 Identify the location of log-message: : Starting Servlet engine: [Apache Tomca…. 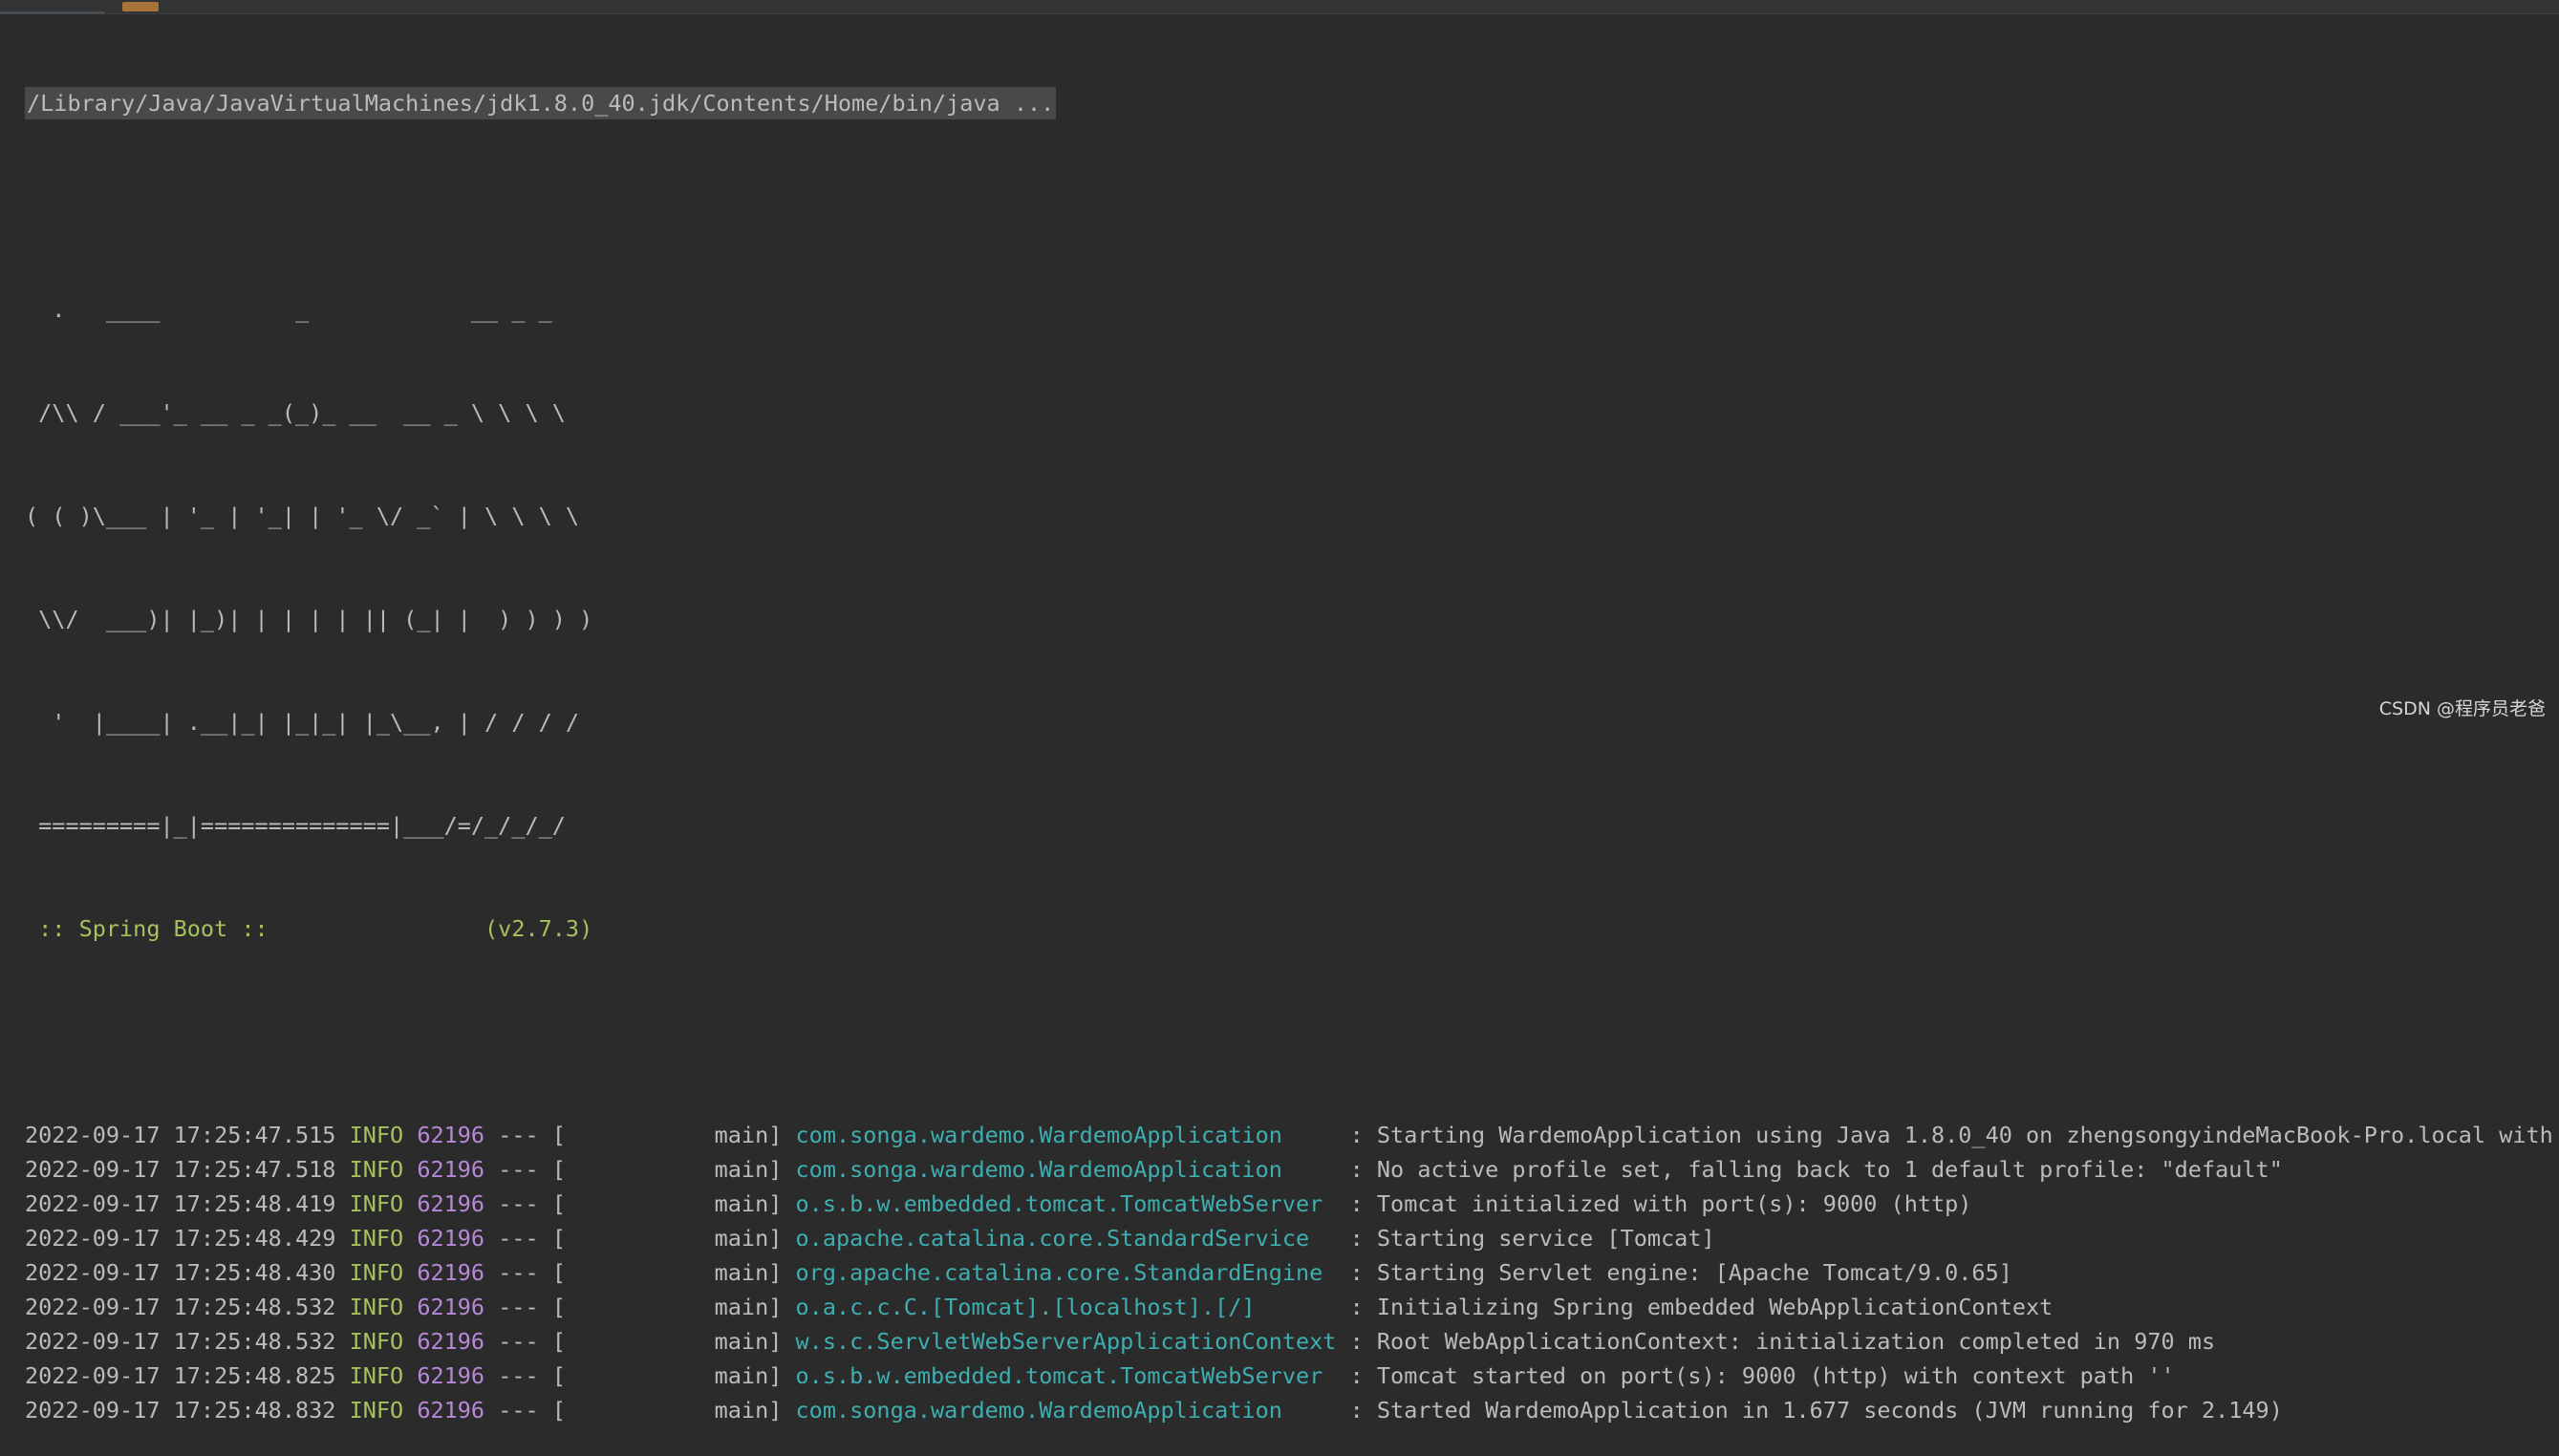
(1674, 1273).